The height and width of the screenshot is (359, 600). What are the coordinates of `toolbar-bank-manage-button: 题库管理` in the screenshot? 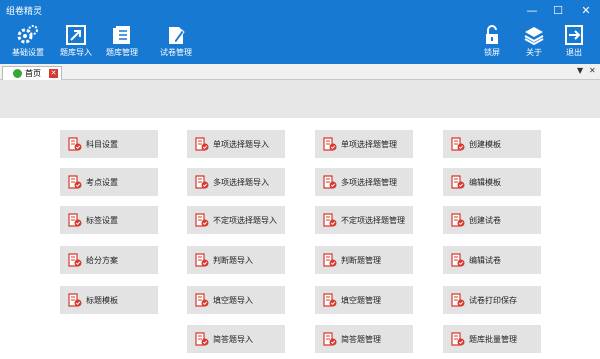 It's located at (122, 42).